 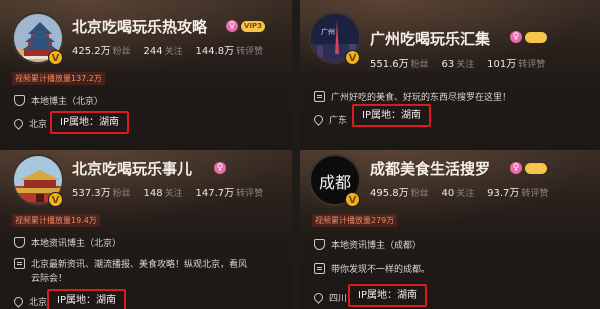 What do you see at coordinates (421, 98) in the screenshot?
I see `description-text: 广州好吃的美食、好玩的东西尽搜罗在这里！` at bounding box center [421, 98].